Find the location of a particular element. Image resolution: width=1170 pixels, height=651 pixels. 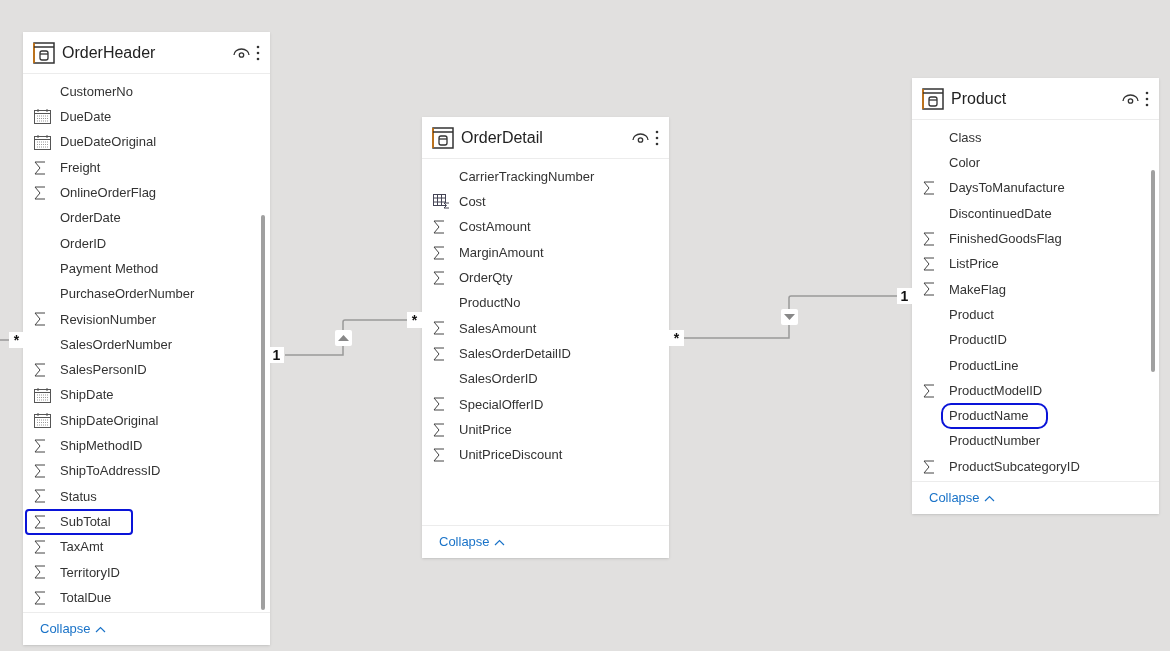

field-name: OrderID is located at coordinates (83, 243).